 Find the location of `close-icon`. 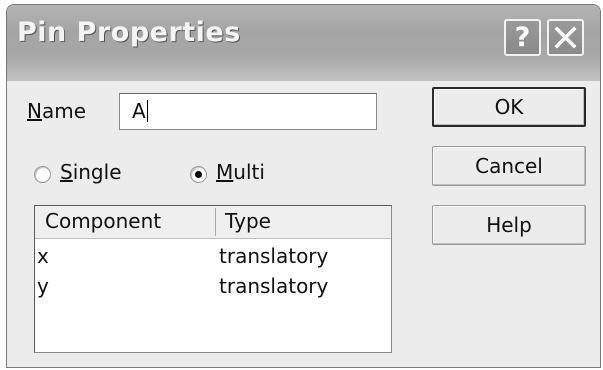

close-icon is located at coordinates (565, 37).